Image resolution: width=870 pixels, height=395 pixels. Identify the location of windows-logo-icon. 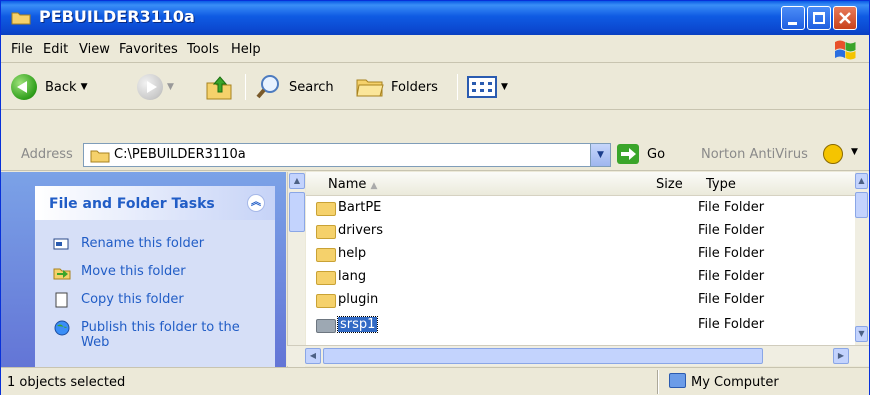
(845, 50).